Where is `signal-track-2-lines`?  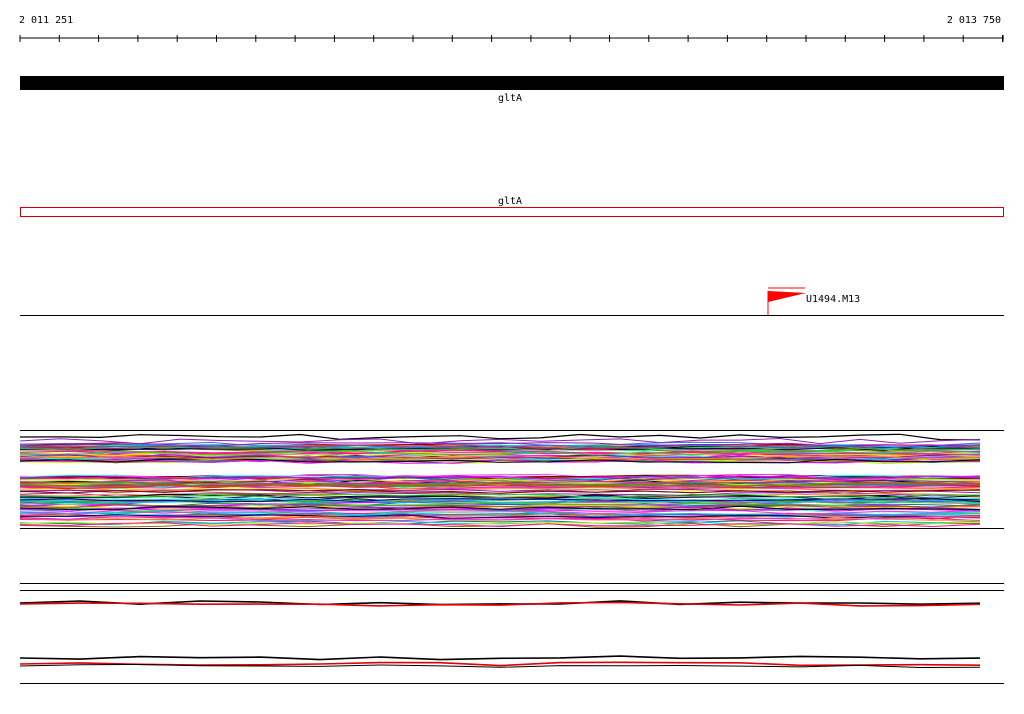
signal-track-2-lines is located at coordinates (500, 662).